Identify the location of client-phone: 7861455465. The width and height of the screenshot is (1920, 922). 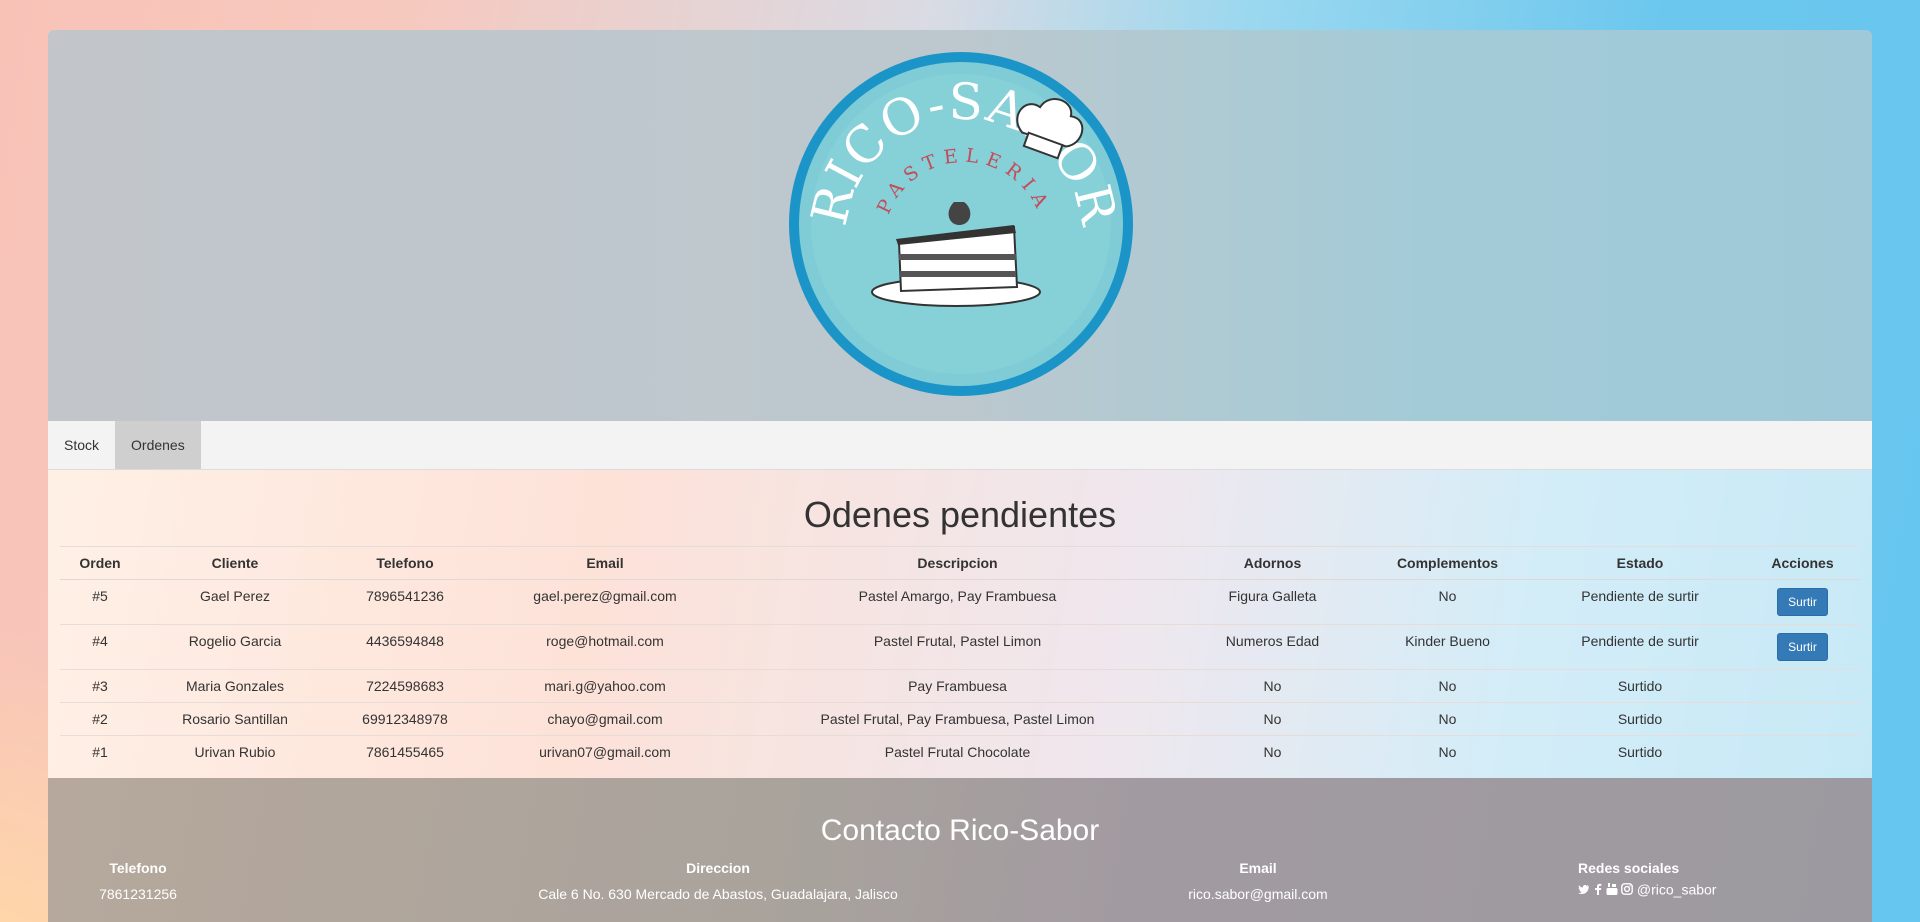
(405, 751).